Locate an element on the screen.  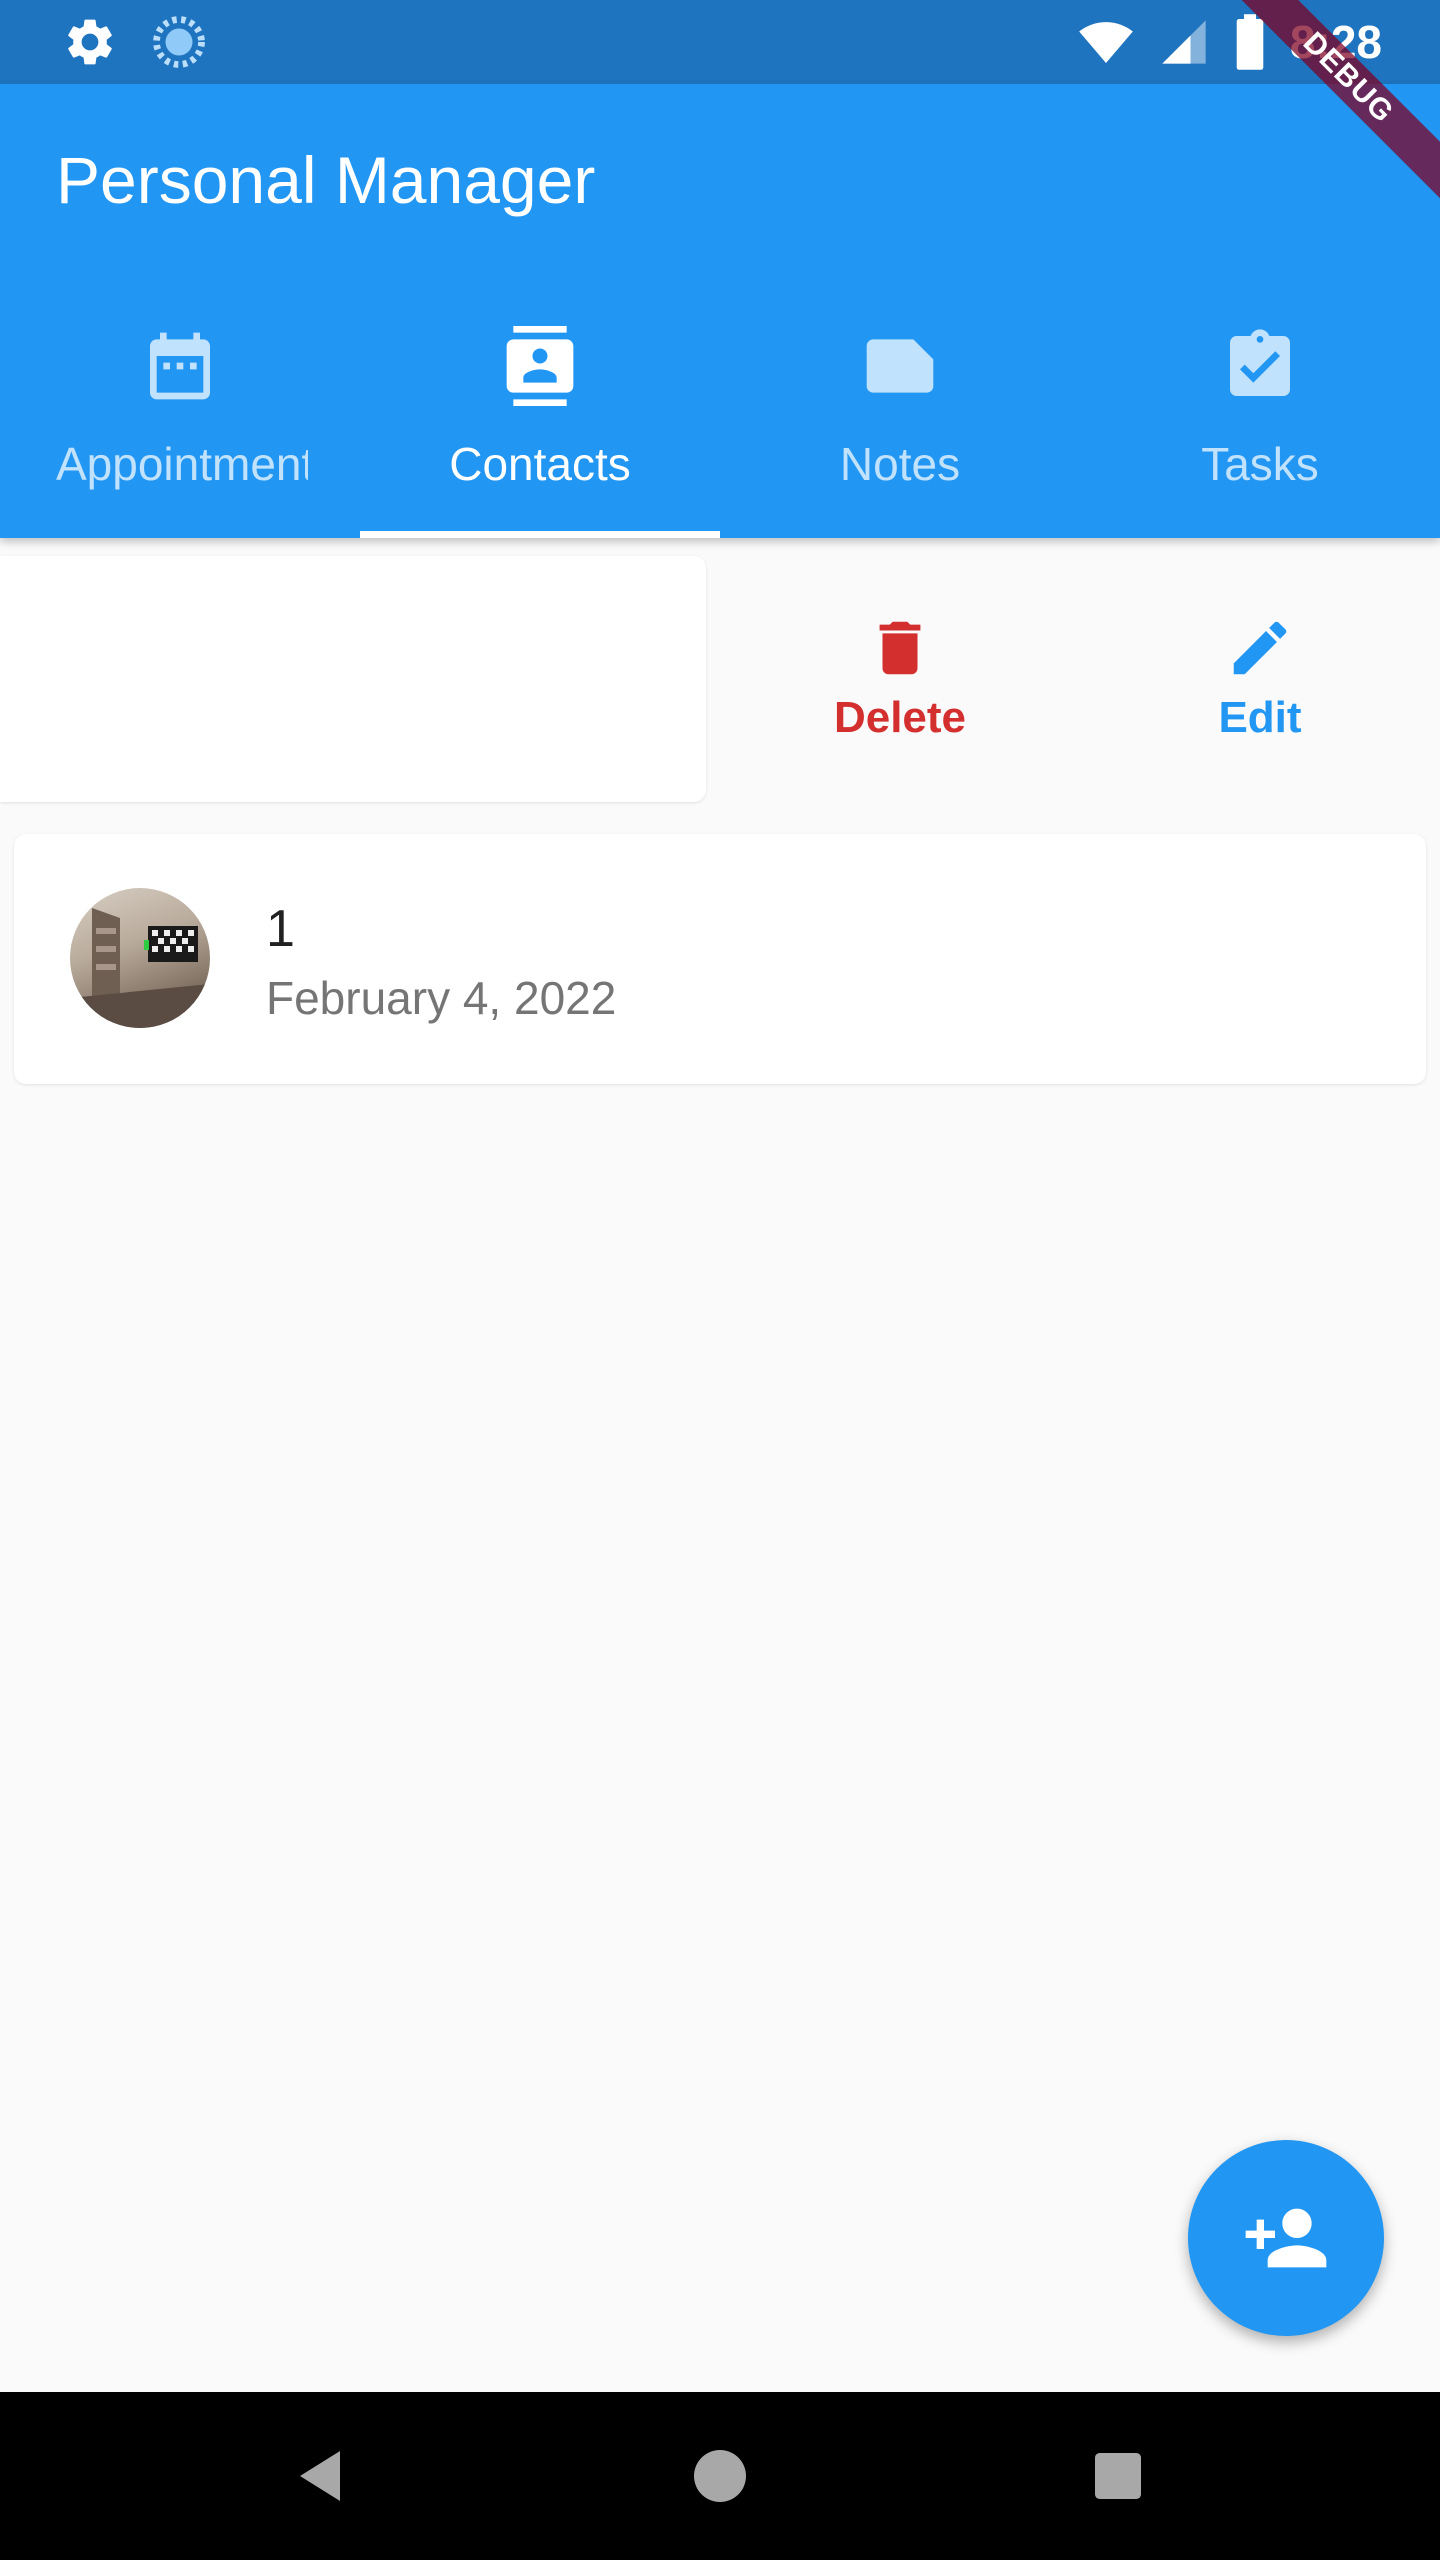
tab-bar: Appointments Contacts Notes Tasks is located at coordinates (720, 417).